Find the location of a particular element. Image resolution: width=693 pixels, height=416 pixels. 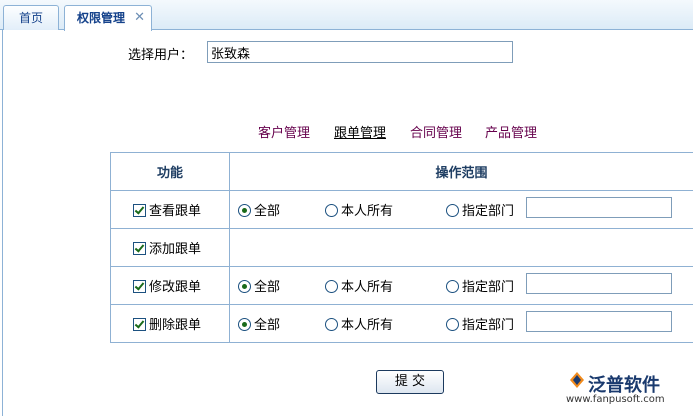

function-cell: 删除跟单 is located at coordinates (170, 323).